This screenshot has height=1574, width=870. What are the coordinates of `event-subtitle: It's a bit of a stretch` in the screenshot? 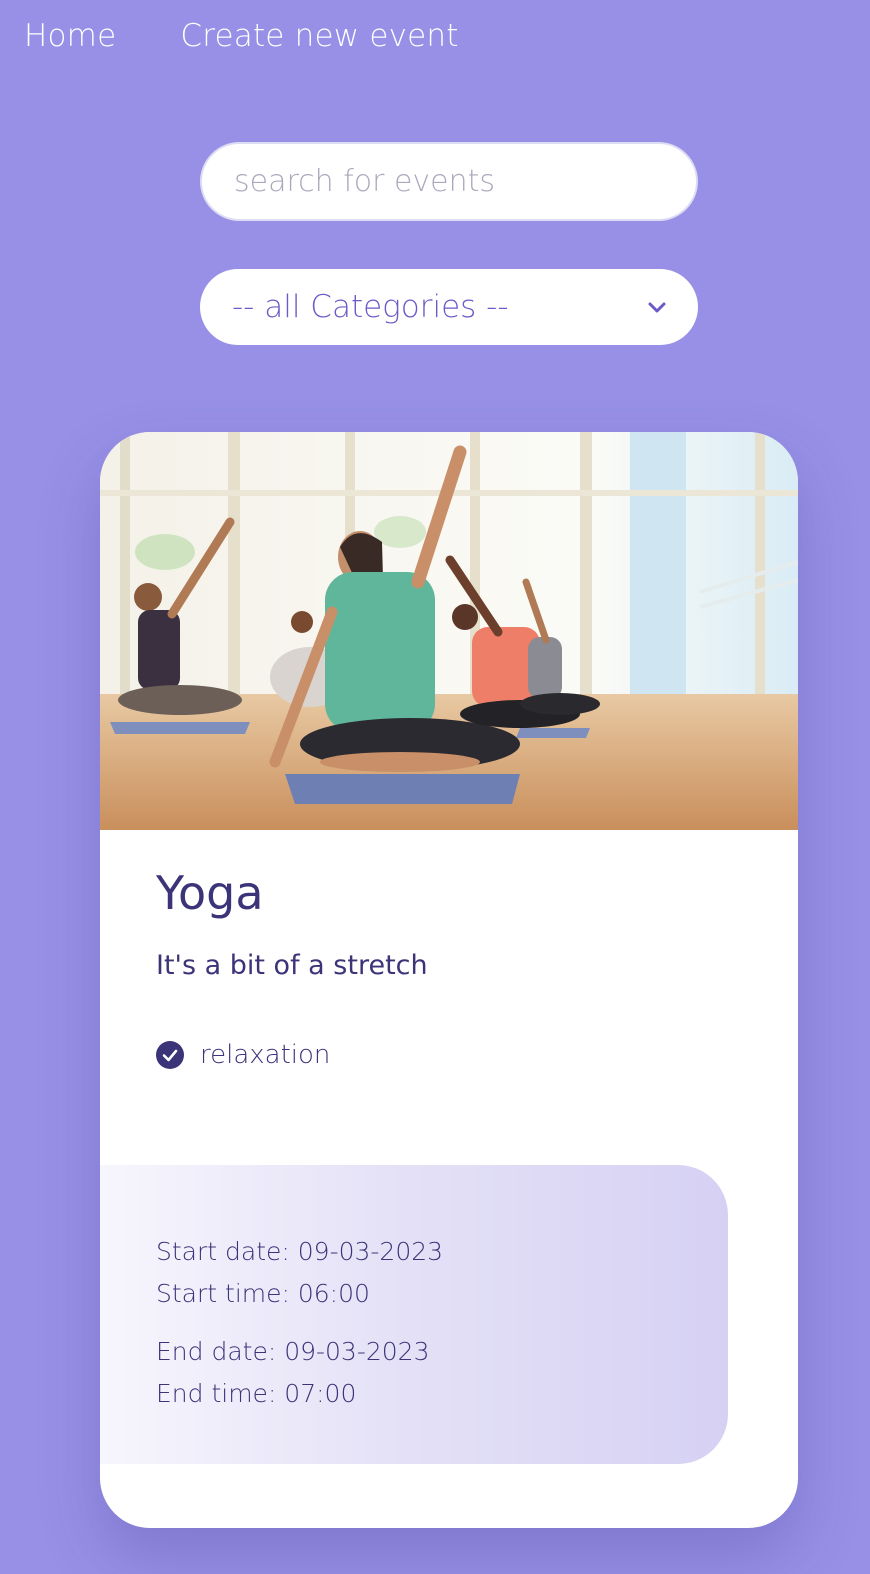 It's located at (292, 965).